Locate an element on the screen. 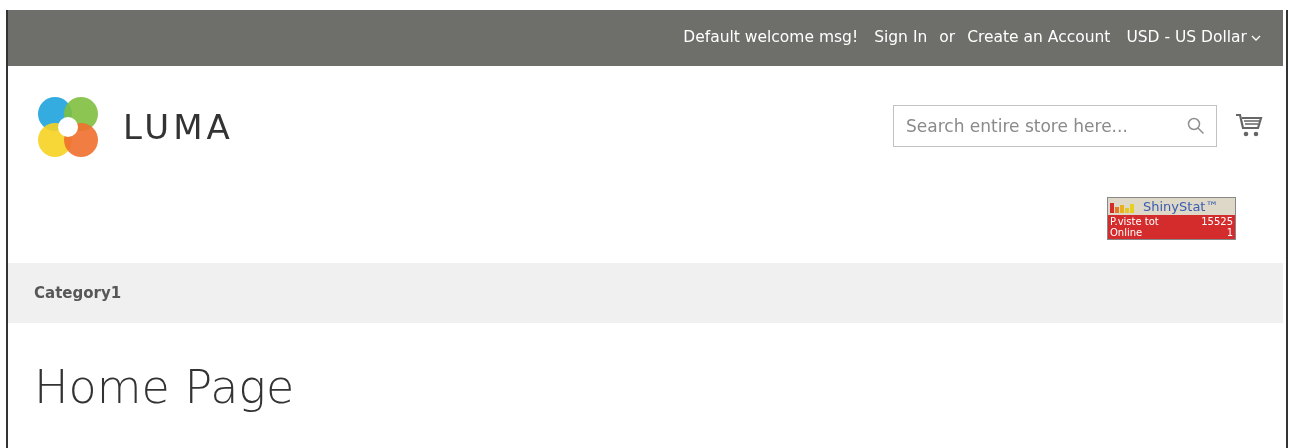 Image resolution: width=1292 pixels, height=448 pixels. counter-title: ShinyStat™ is located at coordinates (1181, 206).